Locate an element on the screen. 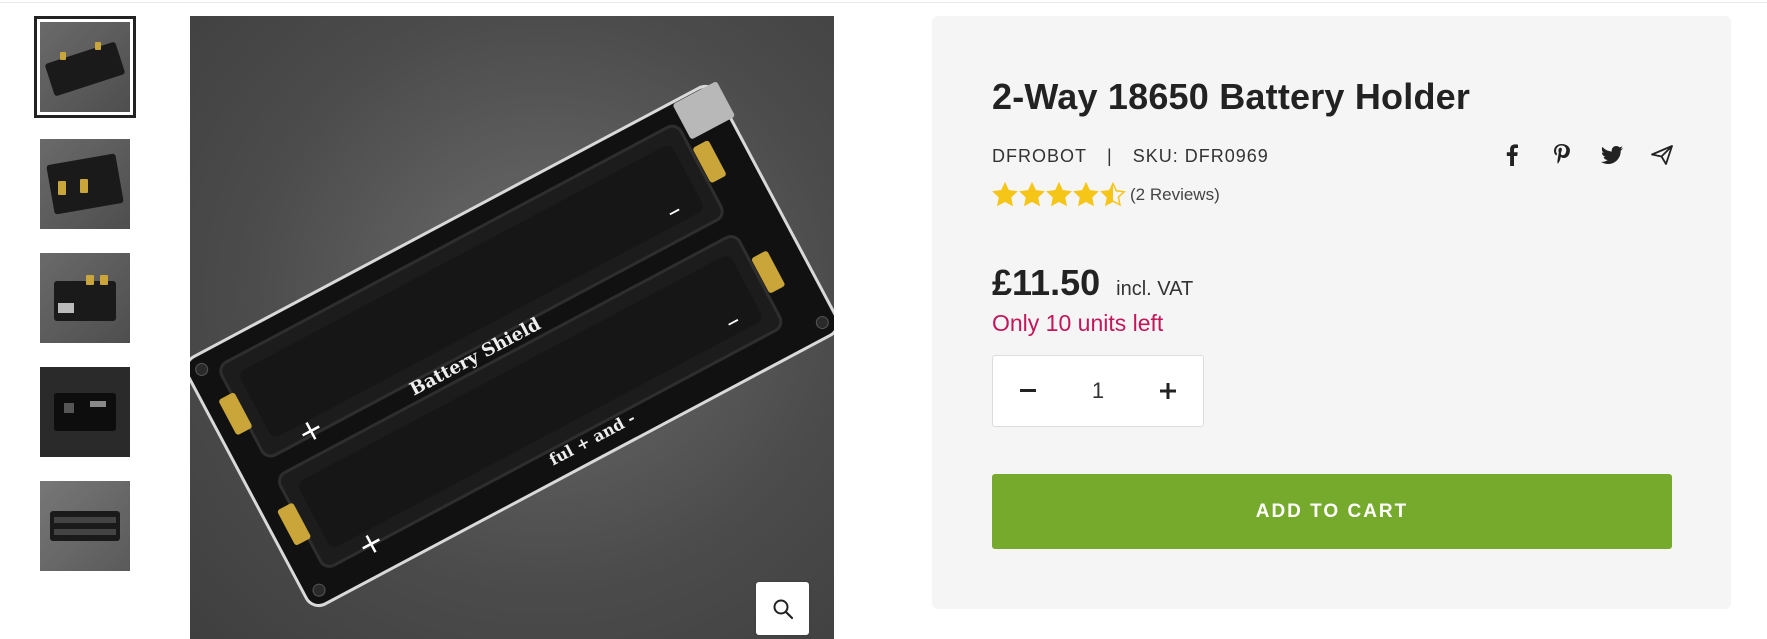  zoom-button is located at coordinates (782, 608).